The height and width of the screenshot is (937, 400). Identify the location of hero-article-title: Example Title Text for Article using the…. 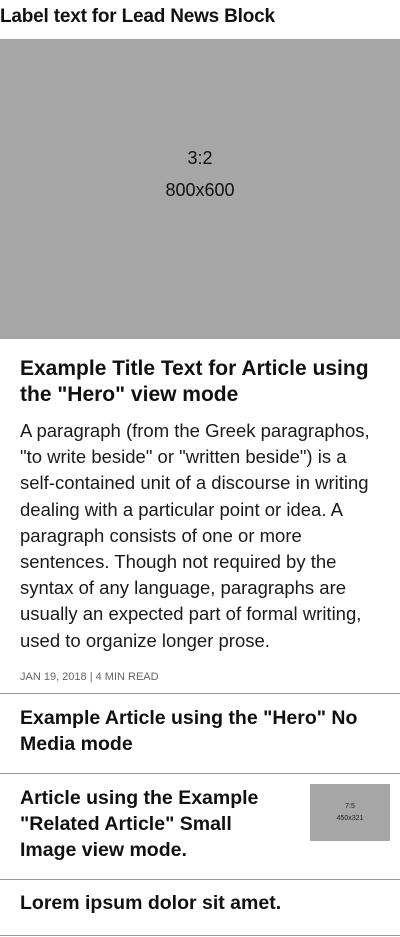
(200, 382).